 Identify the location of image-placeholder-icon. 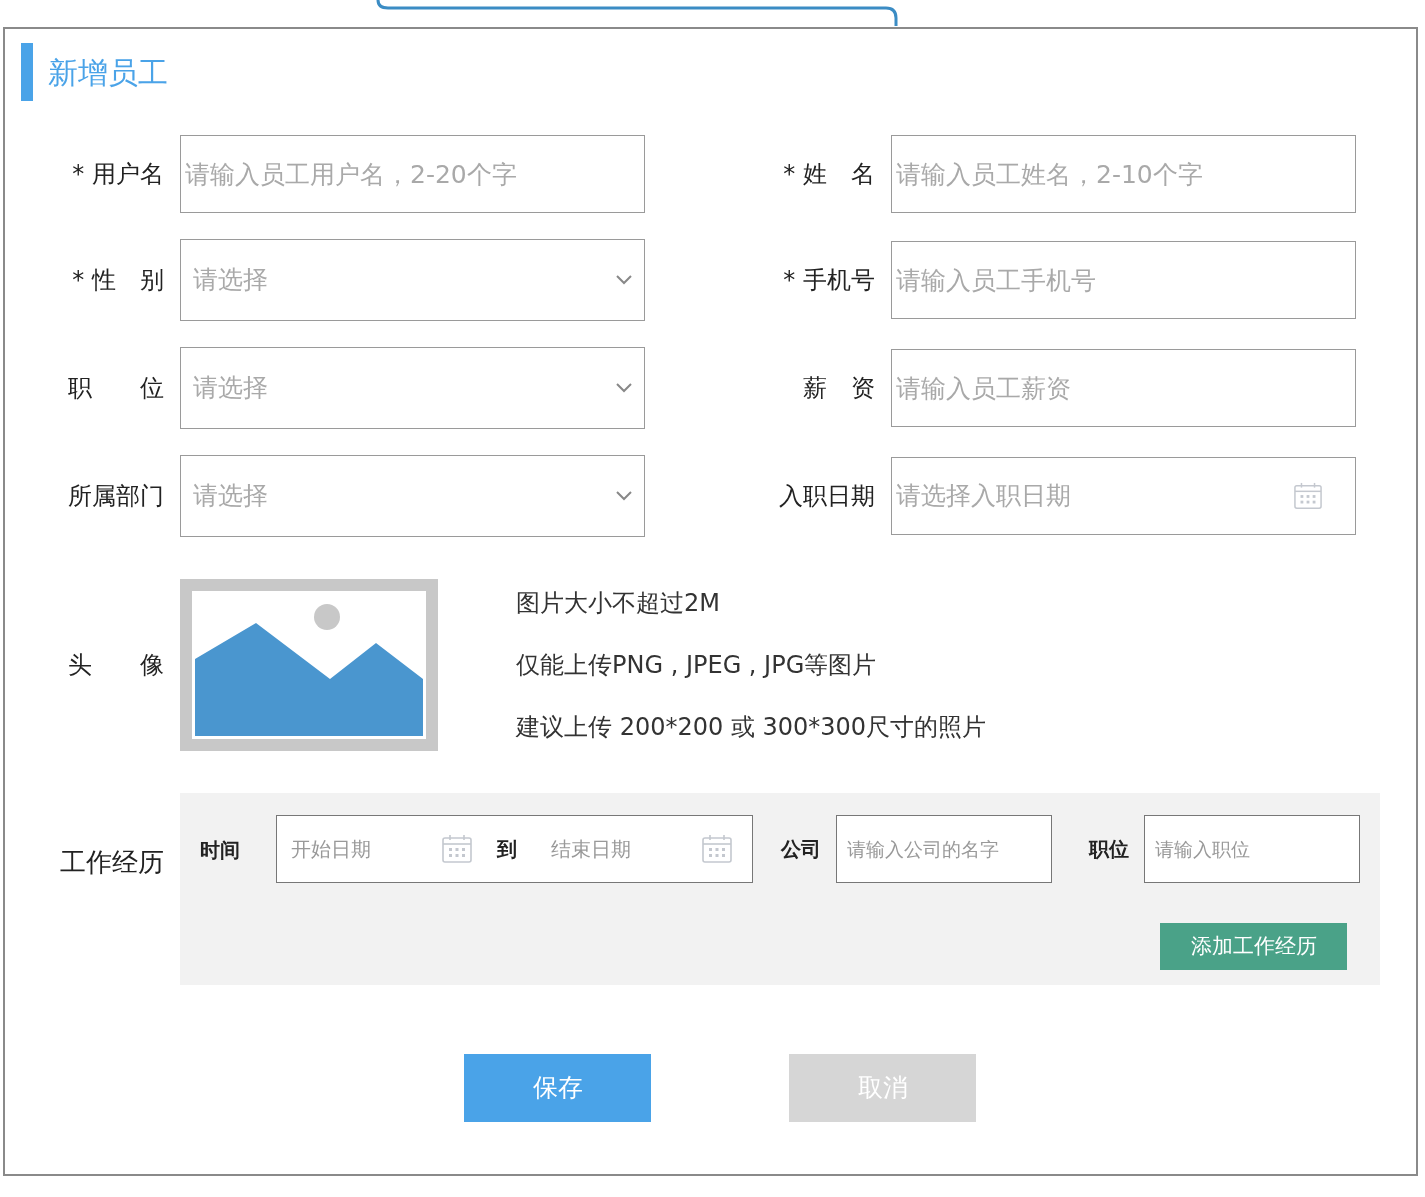
(309, 665).